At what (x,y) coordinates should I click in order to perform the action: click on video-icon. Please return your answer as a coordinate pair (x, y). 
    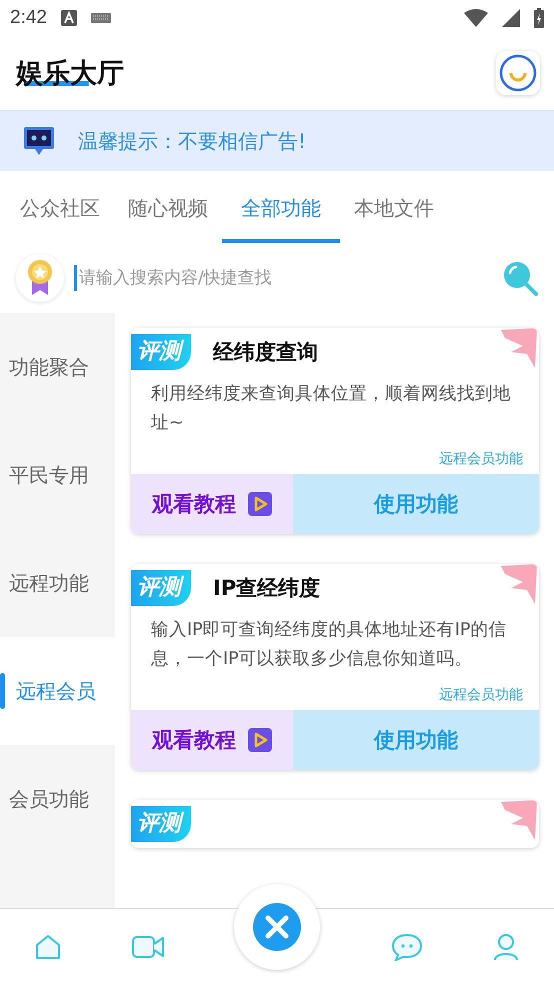
    Looking at the image, I should click on (148, 947).